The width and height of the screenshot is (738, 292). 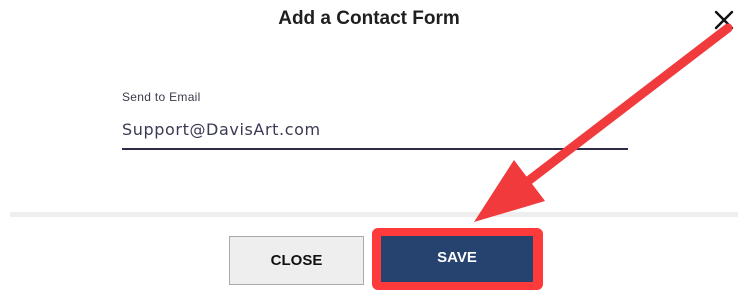 I want to click on footer-divider, so click(x=374, y=214).